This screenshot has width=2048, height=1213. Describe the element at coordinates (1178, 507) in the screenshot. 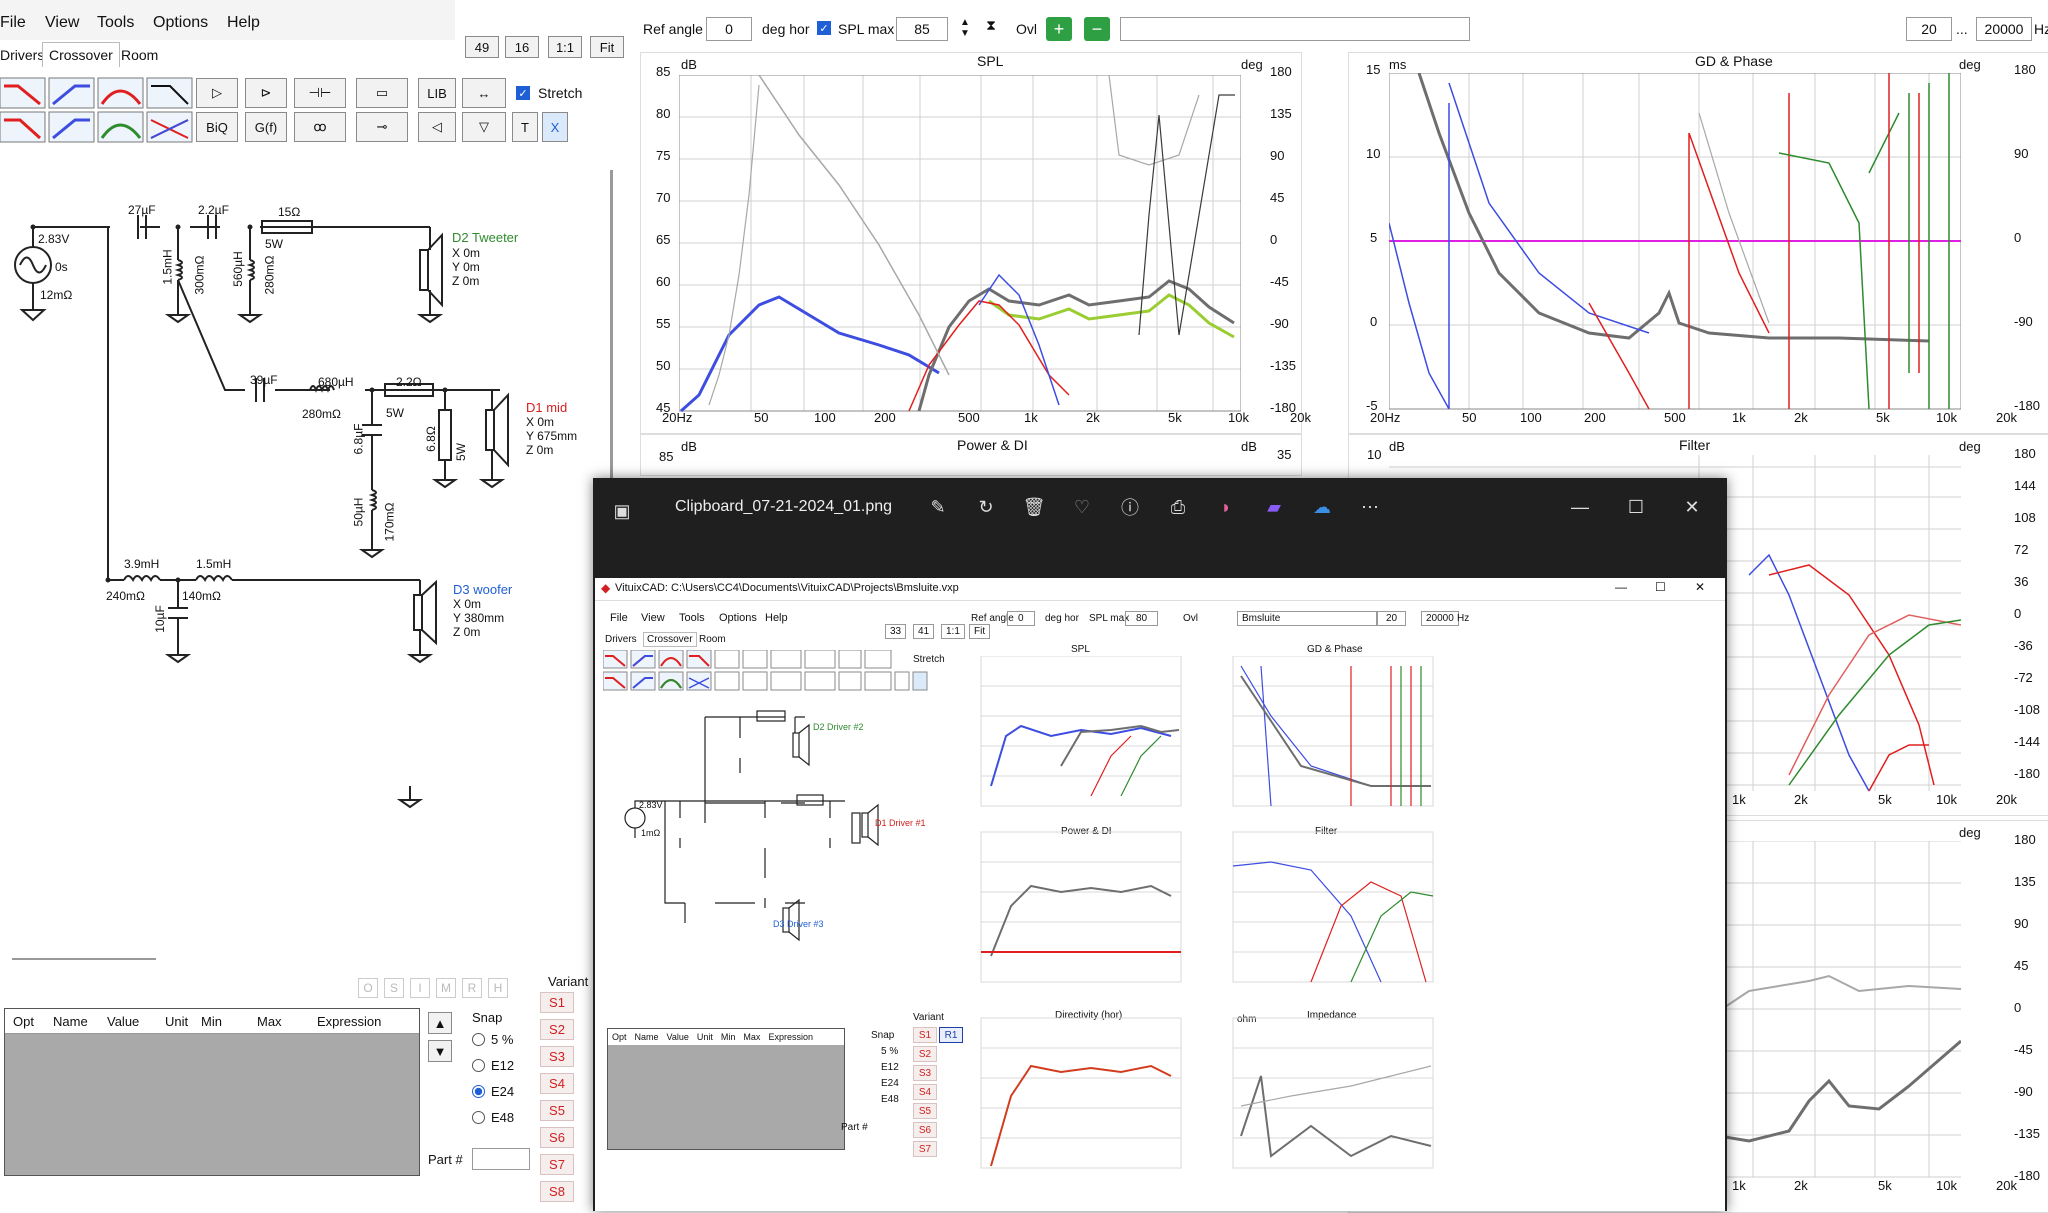

I see `print-icon: ⎙` at that location.